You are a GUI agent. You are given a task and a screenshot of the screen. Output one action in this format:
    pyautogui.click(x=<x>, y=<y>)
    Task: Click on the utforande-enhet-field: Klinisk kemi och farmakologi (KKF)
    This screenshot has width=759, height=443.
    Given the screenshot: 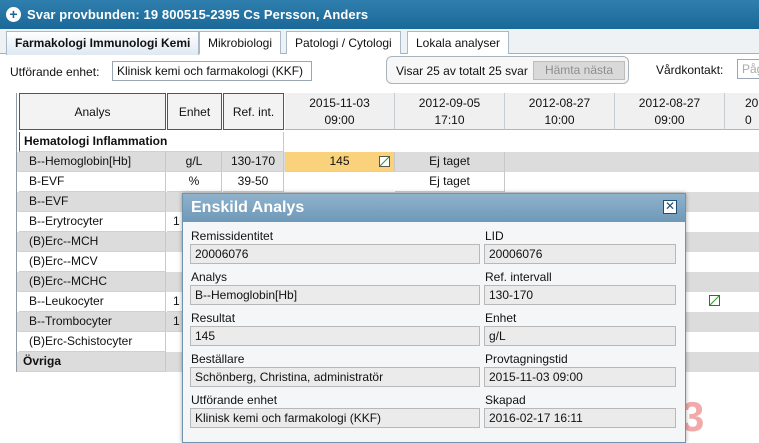 What is the action you would take?
    pyautogui.click(x=335, y=418)
    